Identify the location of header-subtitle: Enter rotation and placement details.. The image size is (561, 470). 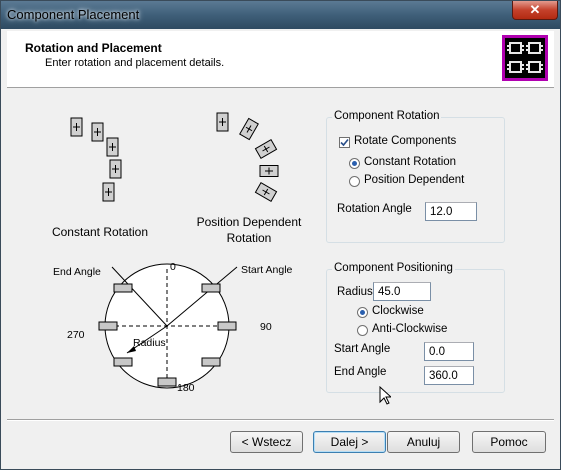
(135, 63).